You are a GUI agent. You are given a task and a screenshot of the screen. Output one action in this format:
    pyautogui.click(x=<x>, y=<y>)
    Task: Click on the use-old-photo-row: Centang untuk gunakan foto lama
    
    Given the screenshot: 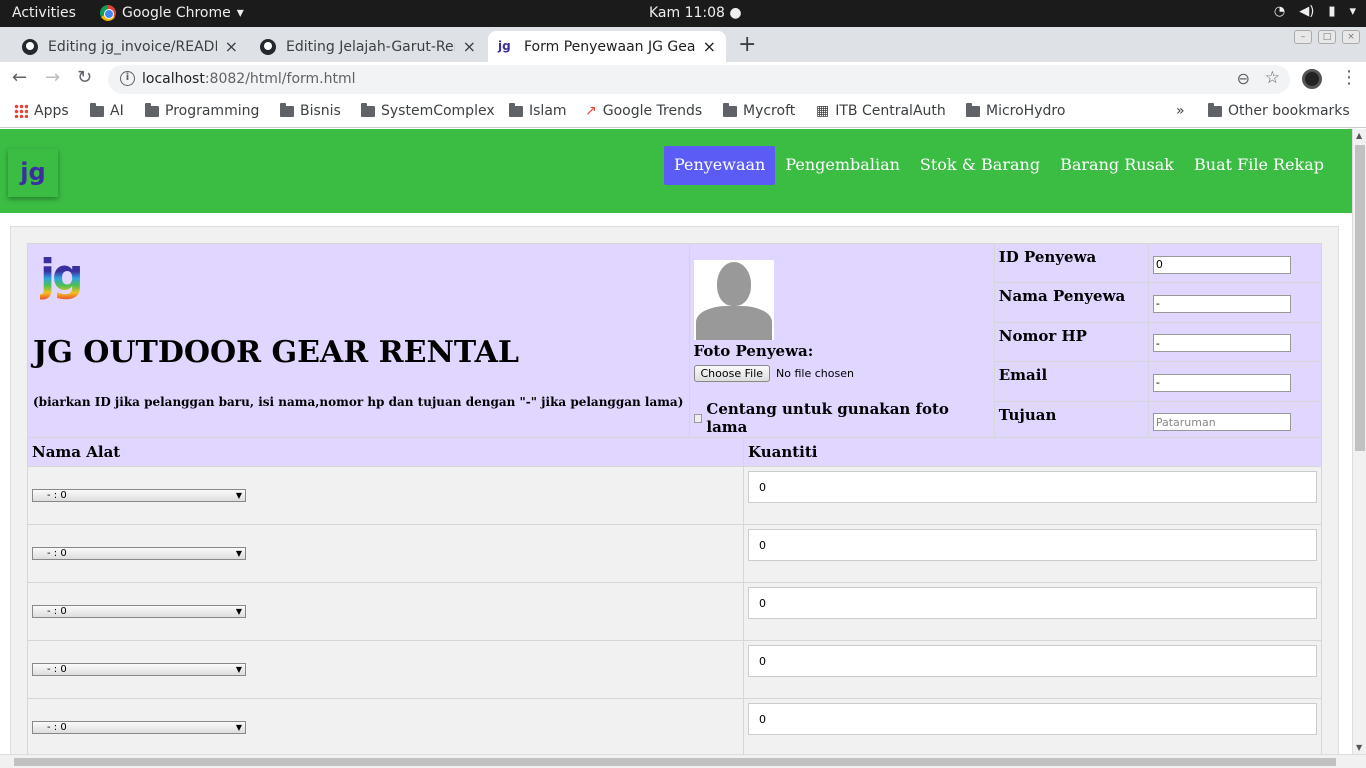 What is the action you would take?
    pyautogui.click(x=841, y=418)
    